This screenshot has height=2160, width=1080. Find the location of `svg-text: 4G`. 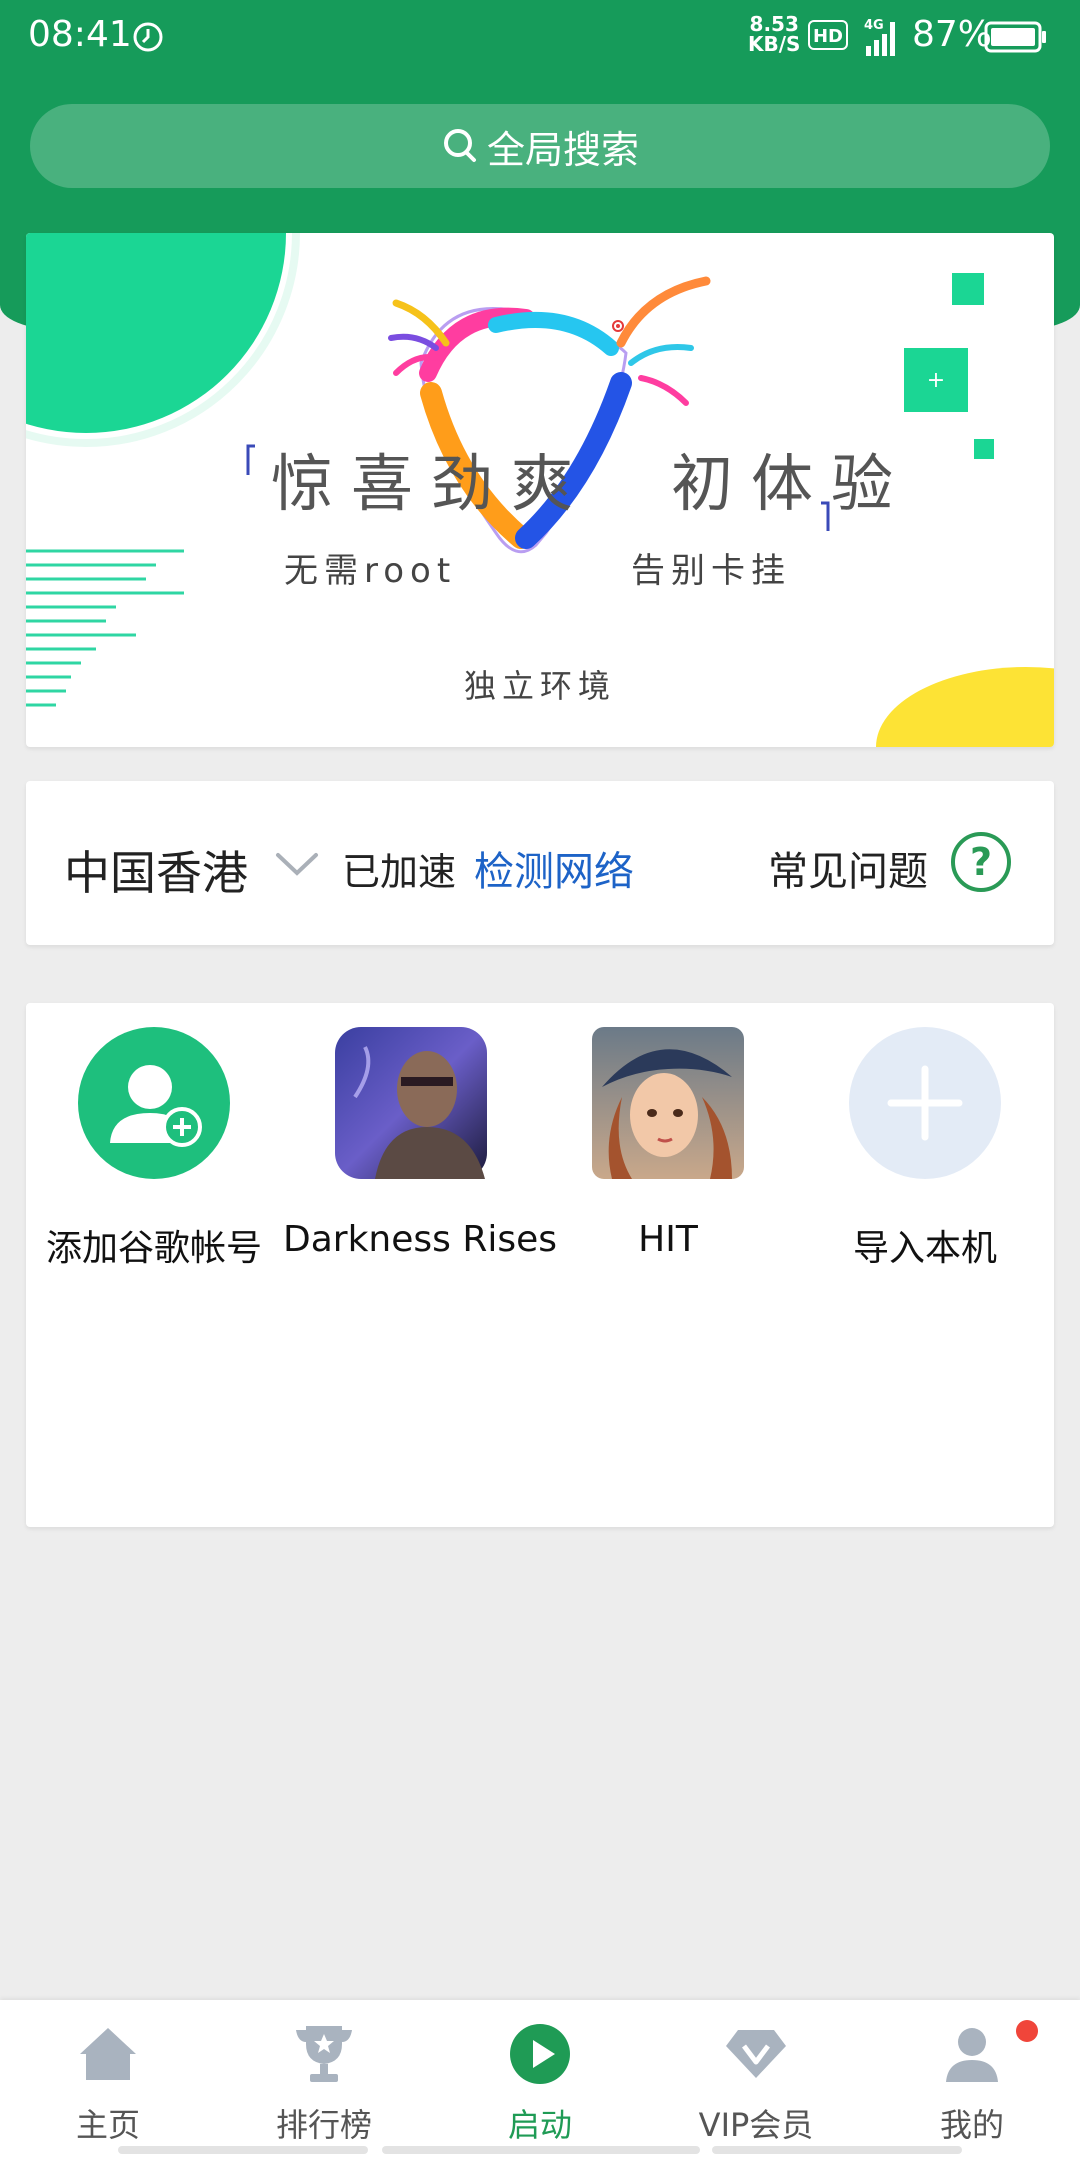

svg-text: 4G is located at coordinates (874, 25).